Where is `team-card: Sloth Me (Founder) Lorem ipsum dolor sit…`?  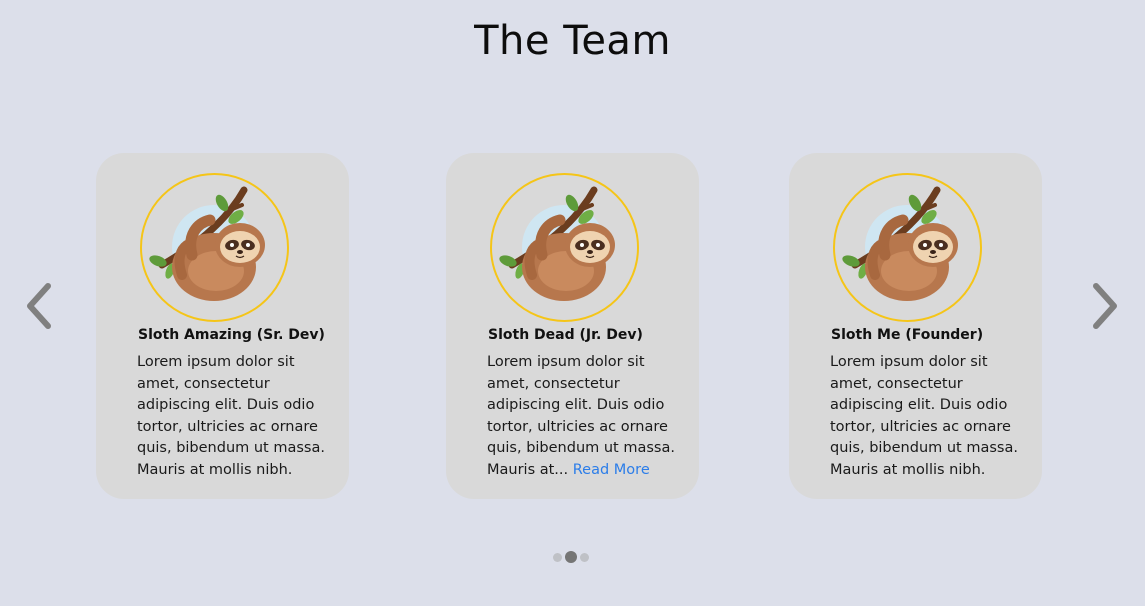
team-card: Sloth Me (Founder) Lorem ipsum dolor sit… is located at coordinates (915, 326).